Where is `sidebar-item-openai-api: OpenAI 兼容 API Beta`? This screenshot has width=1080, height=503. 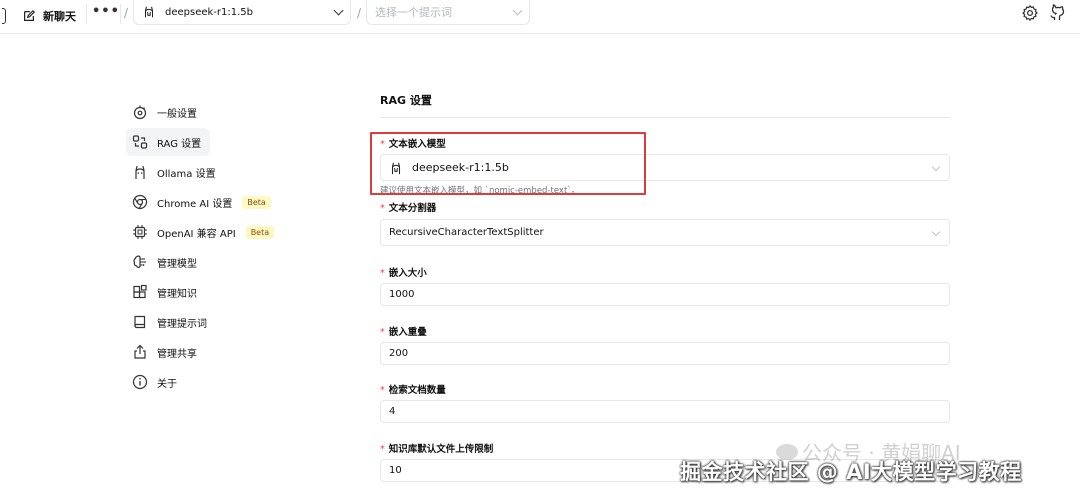 sidebar-item-openai-api: OpenAI 兼容 API Beta is located at coordinates (201, 232).